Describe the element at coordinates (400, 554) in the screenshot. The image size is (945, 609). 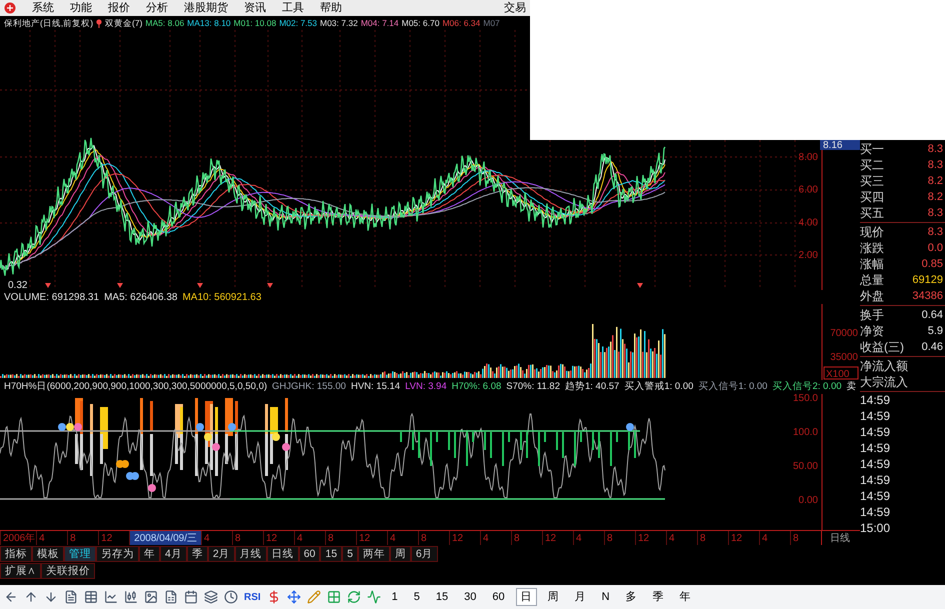
I see `period-tab: 周` at that location.